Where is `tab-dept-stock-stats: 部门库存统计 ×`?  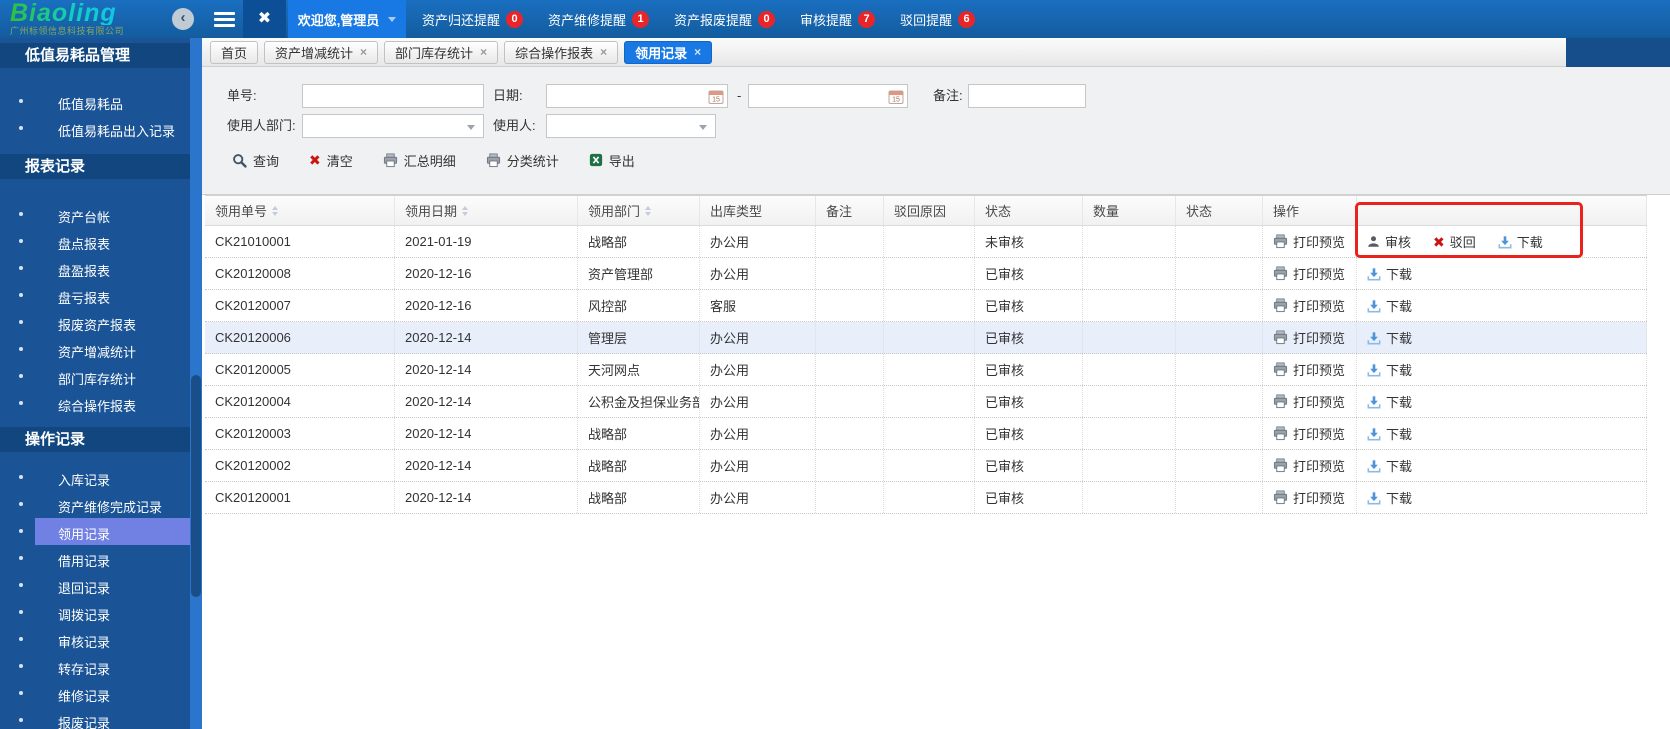
tab-dept-stock-stats: 部门库存统计 × is located at coordinates (441, 52).